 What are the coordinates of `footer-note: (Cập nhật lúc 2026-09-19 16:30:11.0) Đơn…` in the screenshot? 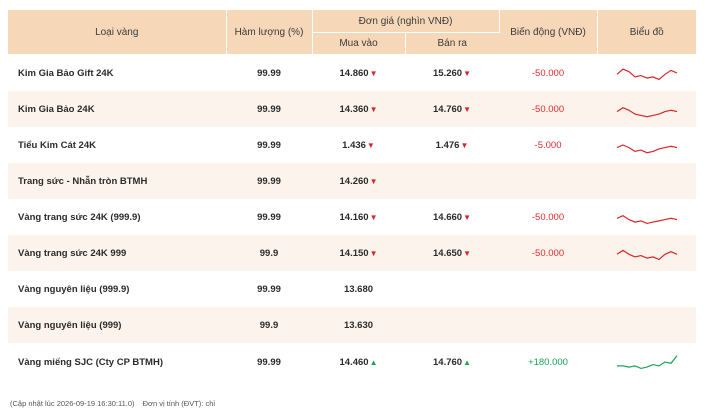 It's located at (112, 403).